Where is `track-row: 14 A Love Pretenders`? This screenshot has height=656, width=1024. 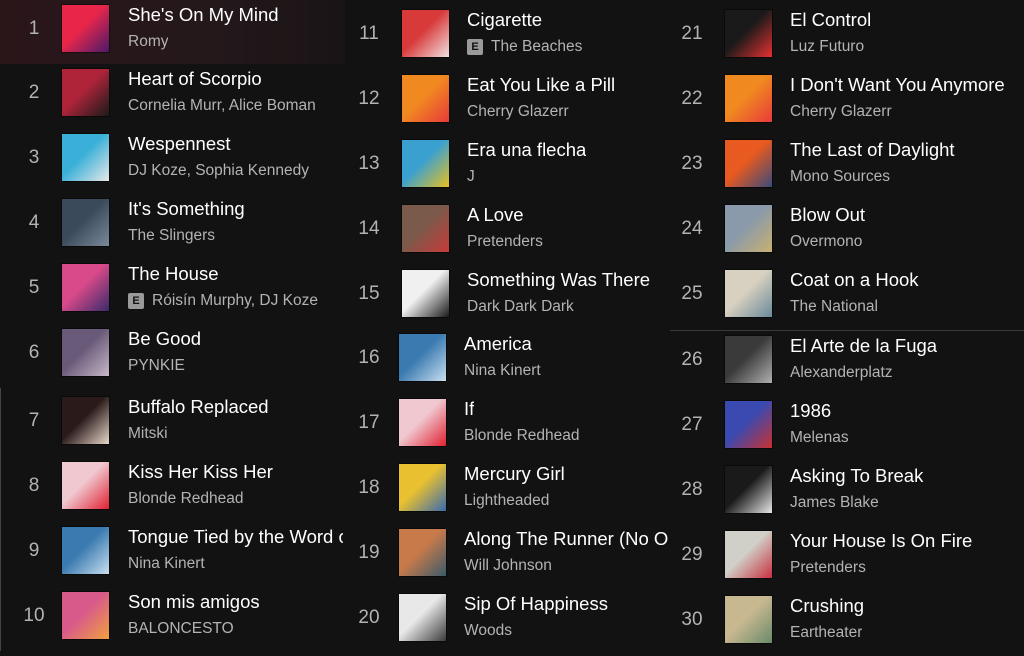 track-row: 14 A Love Pretenders is located at coordinates (507, 232).